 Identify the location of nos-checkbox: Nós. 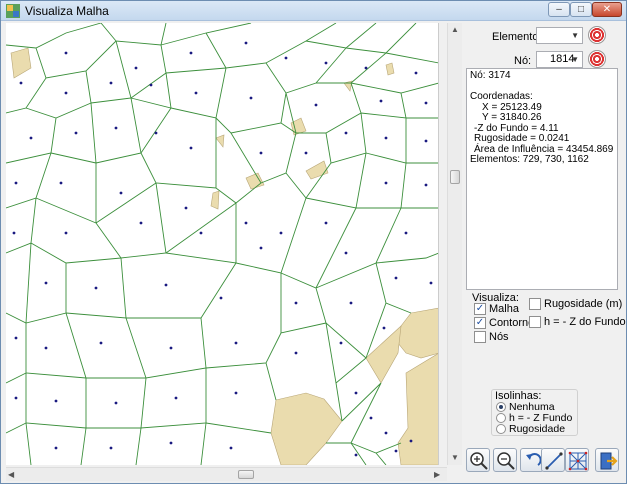
(491, 337).